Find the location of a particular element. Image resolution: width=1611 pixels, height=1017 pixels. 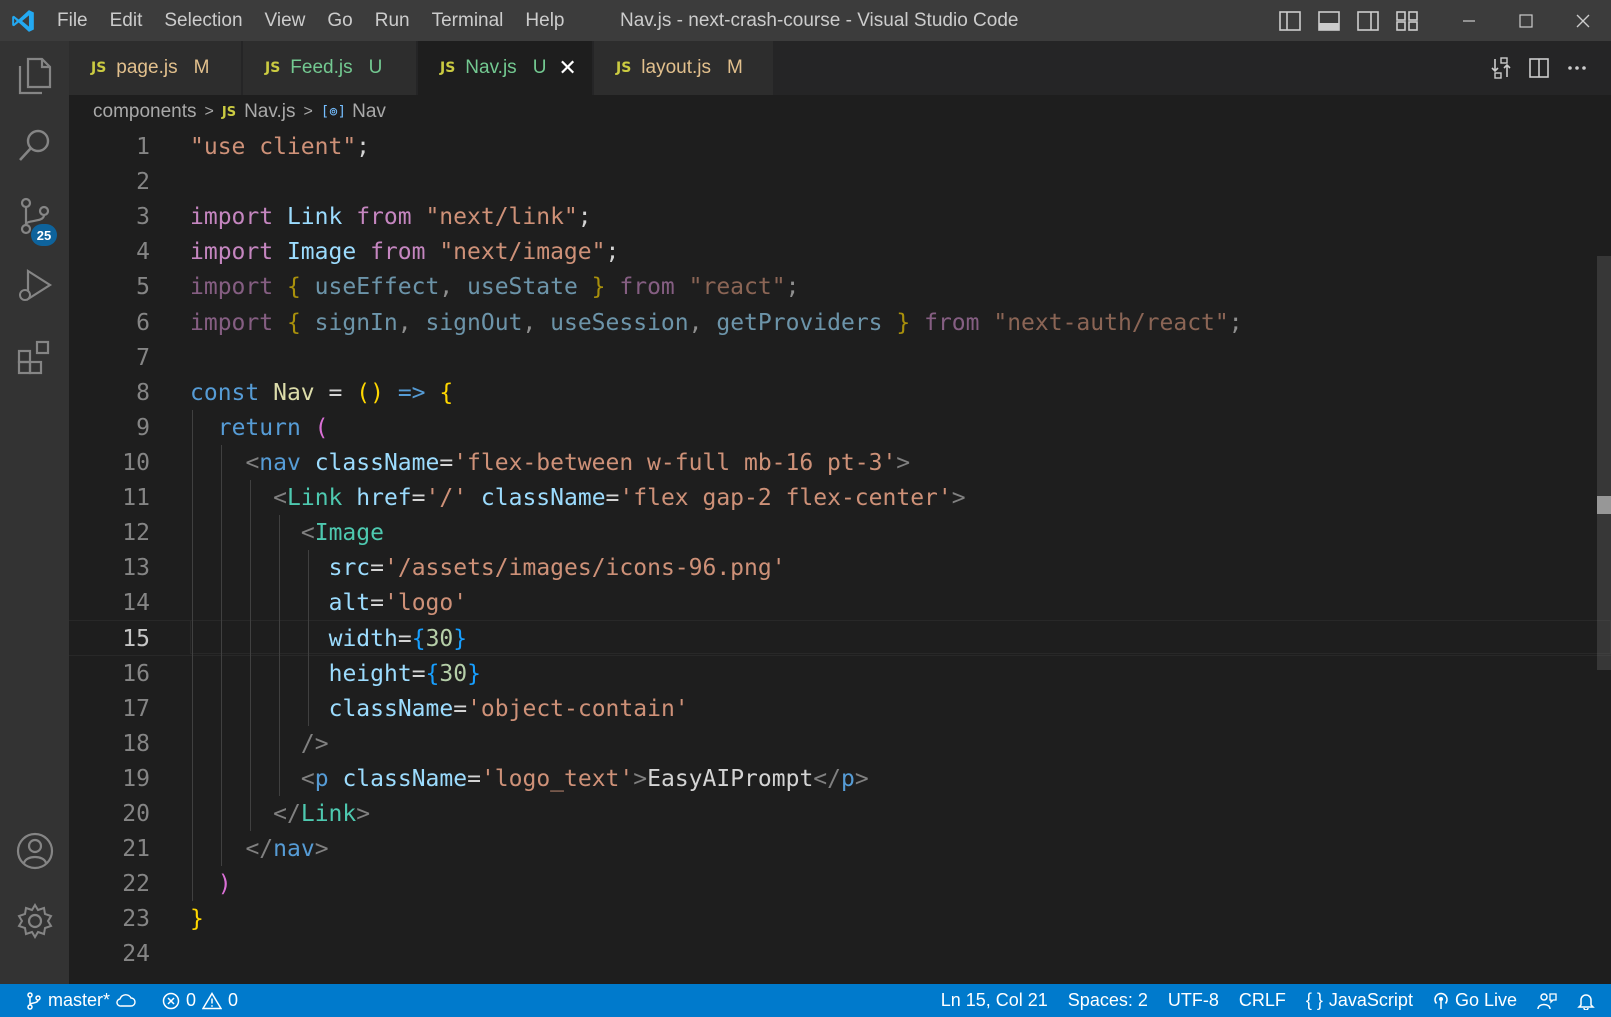

code-line: 2 is located at coordinates (840, 182).